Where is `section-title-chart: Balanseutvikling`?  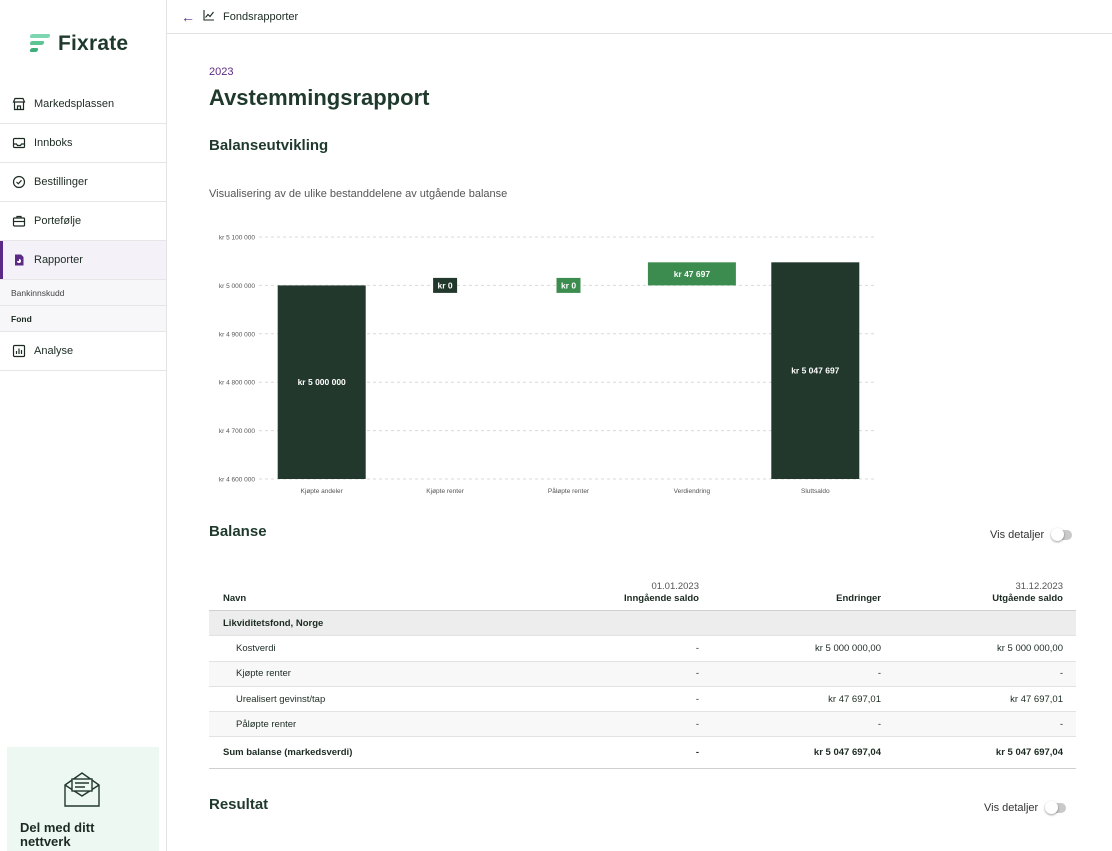
section-title-chart: Balanseutvikling is located at coordinates (269, 145).